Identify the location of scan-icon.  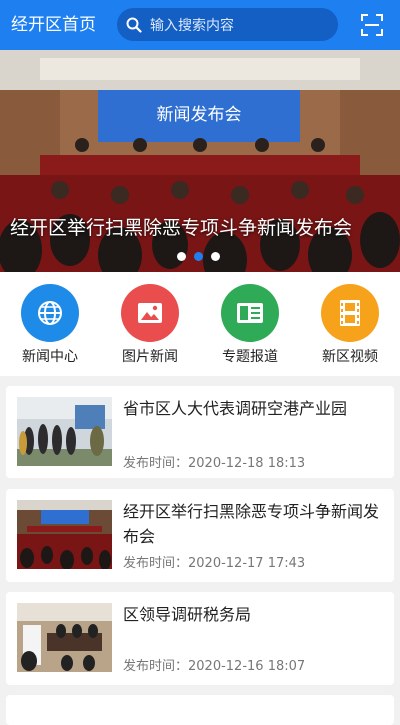
(372, 25).